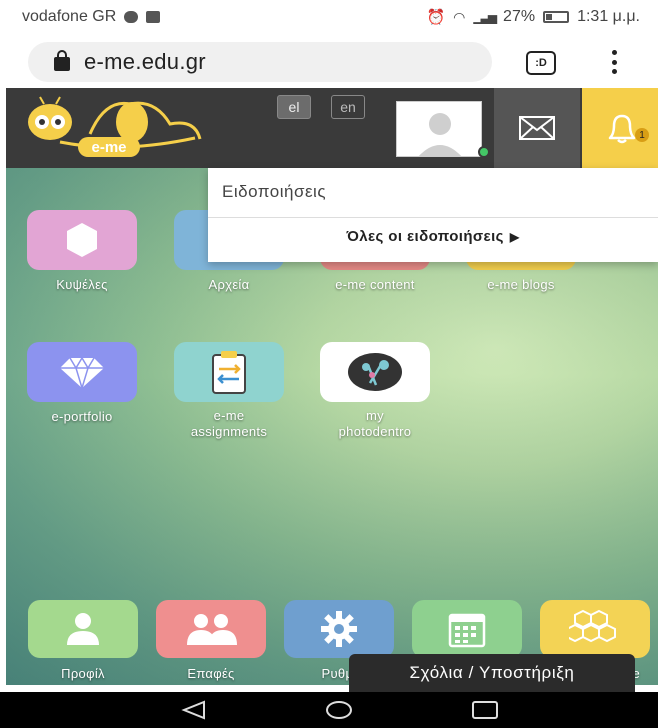 The image size is (658, 728). What do you see at coordinates (108, 147) in the screenshot?
I see `logo-text: e-me` at bounding box center [108, 147].